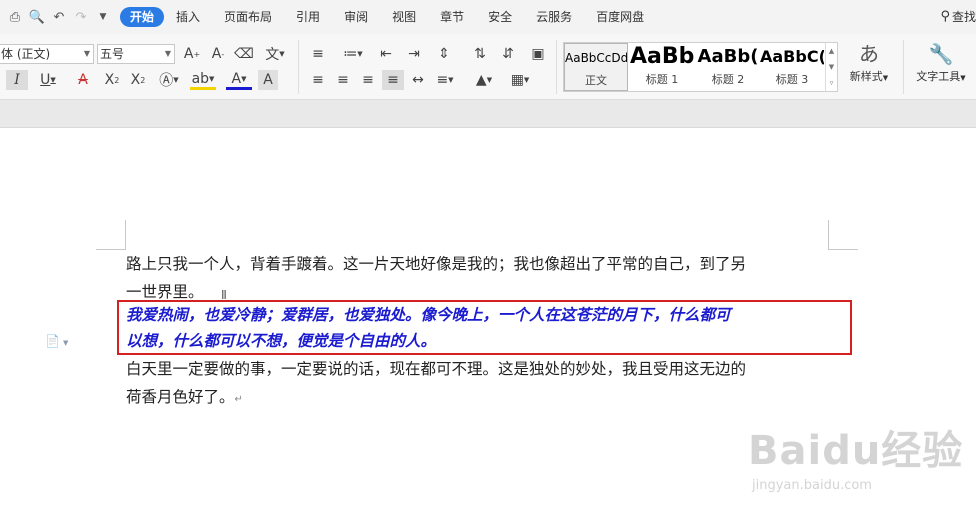 The width and height of the screenshot is (976, 527). I want to click on more-styles-icon: ▿, so click(831, 83).